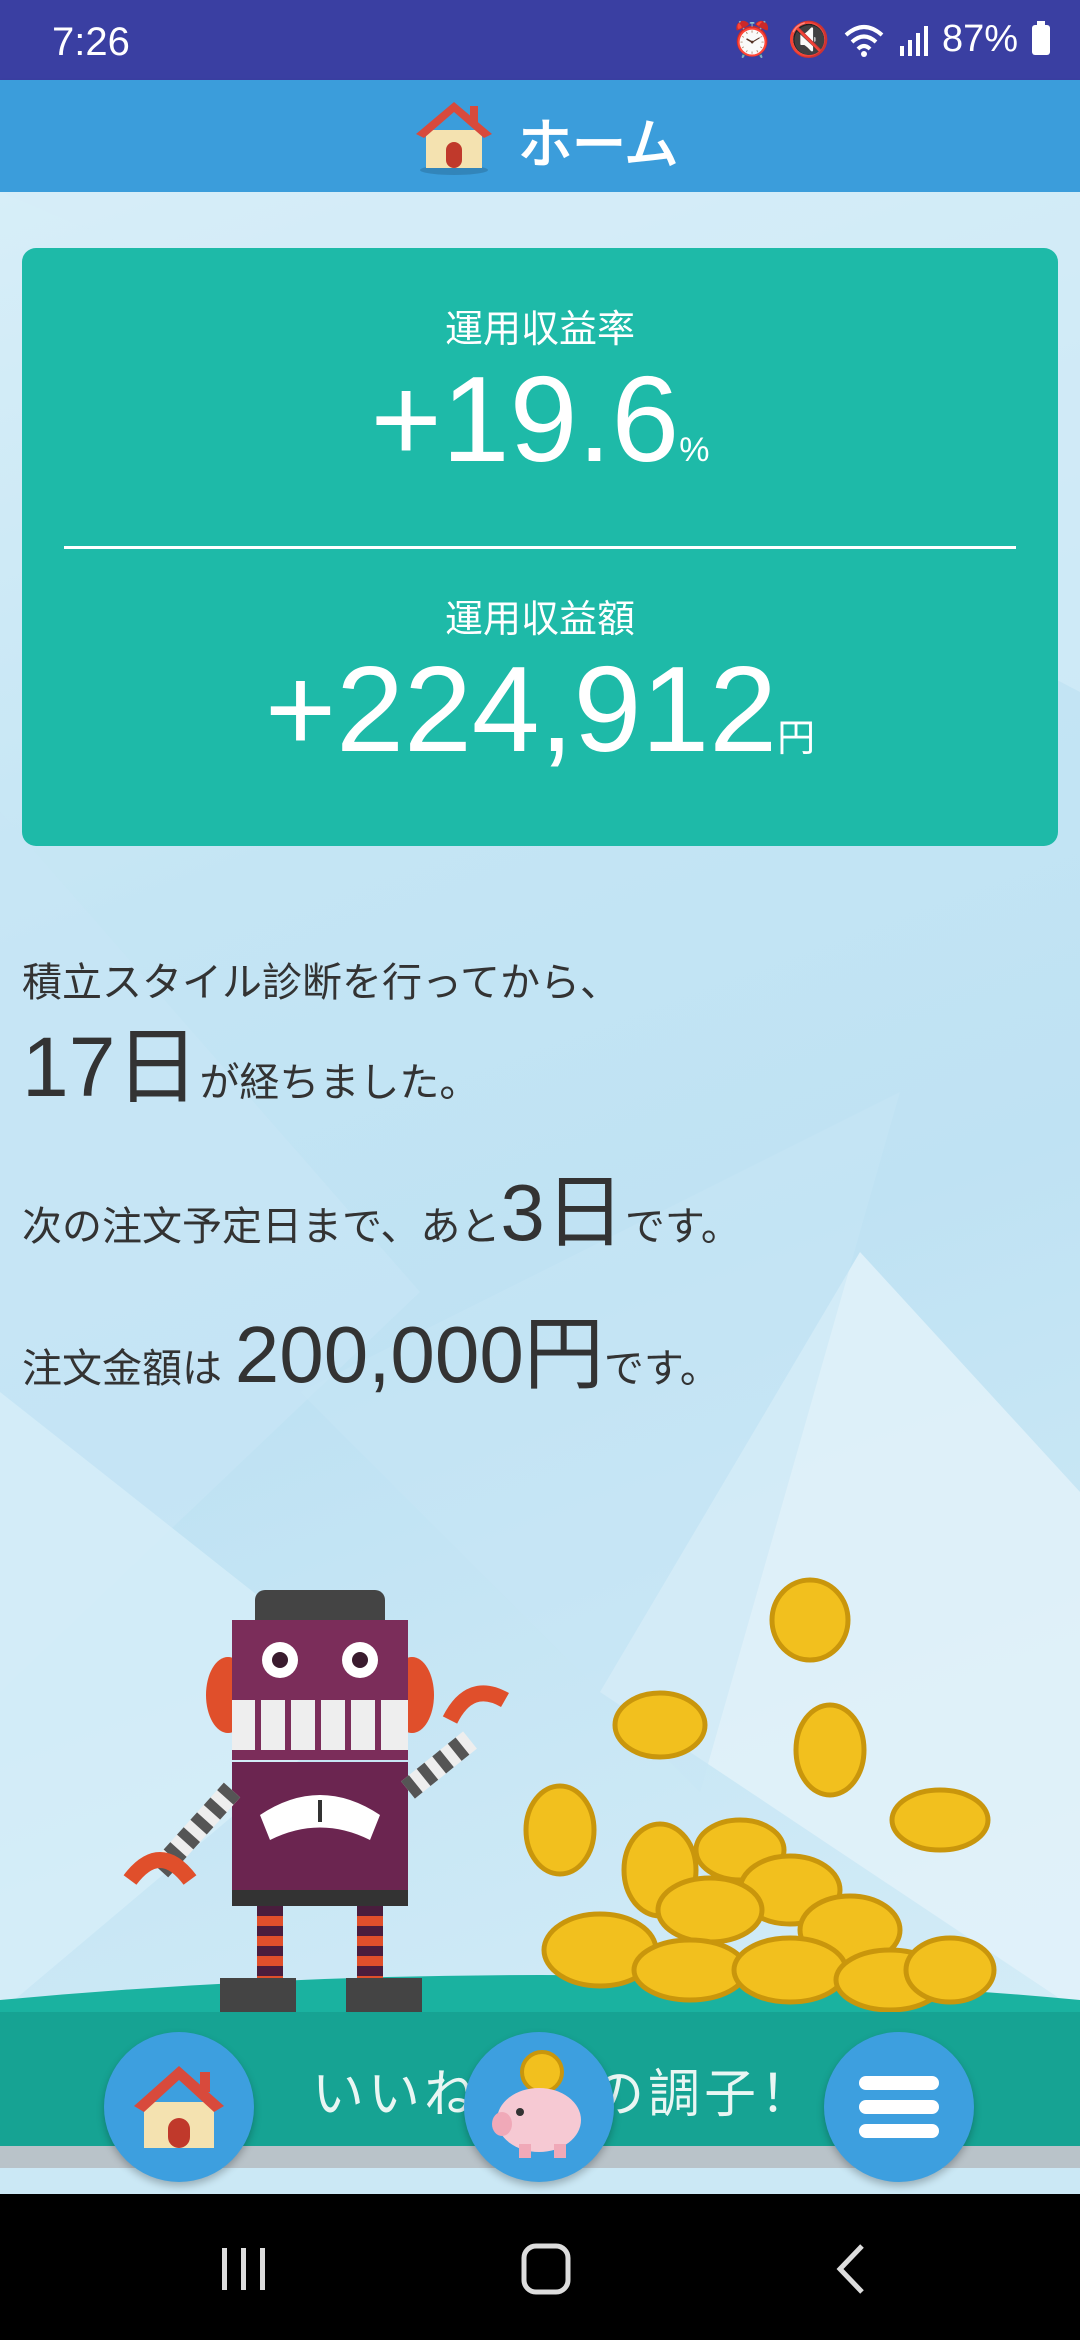  Describe the element at coordinates (890, 39) in the screenshot. I see `status-icons: ⏰ 🔇 87%` at that location.